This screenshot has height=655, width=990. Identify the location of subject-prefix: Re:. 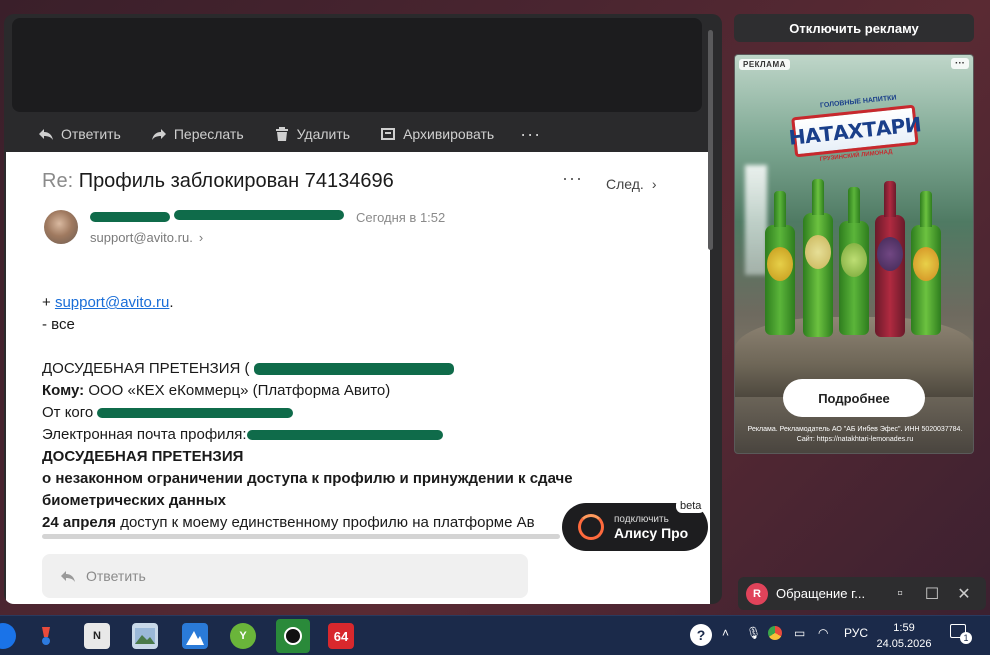
(58, 181).